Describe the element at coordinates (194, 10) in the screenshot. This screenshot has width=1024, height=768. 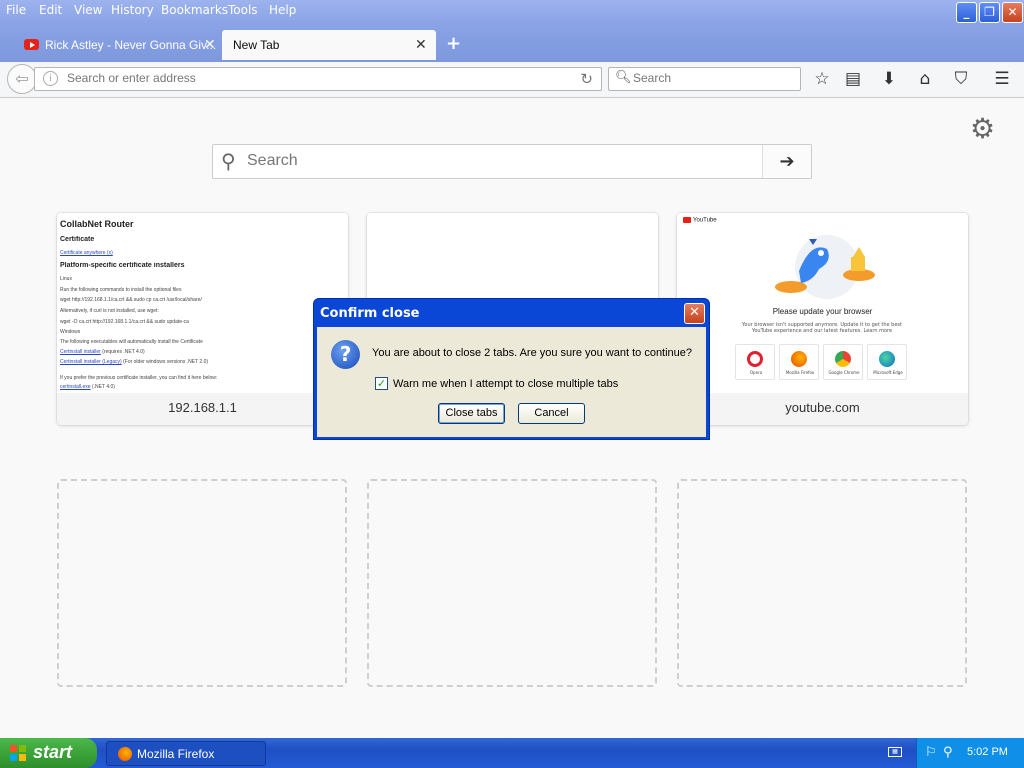
I see `menu-bookmarks: Bookmarks` at that location.